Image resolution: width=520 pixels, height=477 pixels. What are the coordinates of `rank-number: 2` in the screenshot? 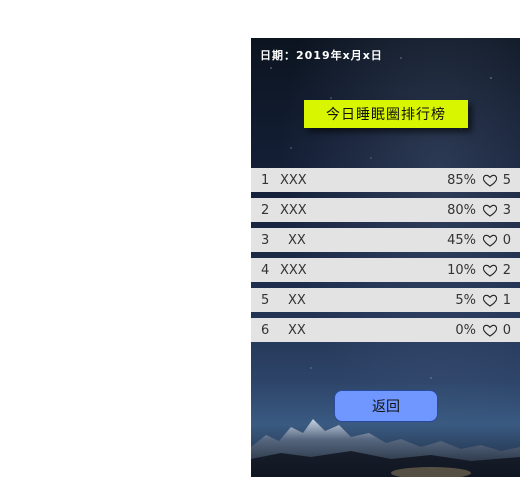 It's located at (265, 210).